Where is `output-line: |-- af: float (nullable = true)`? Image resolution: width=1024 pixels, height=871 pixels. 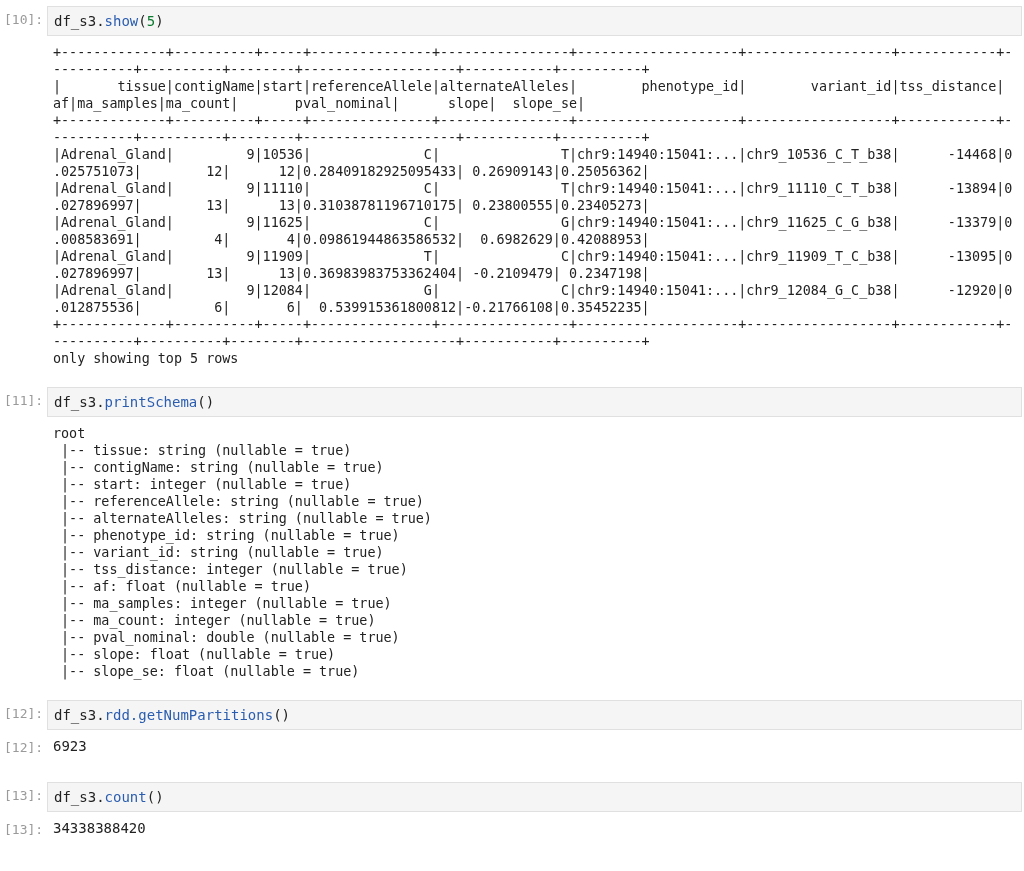 output-line: |-- af: float (nullable = true) is located at coordinates (185, 586).